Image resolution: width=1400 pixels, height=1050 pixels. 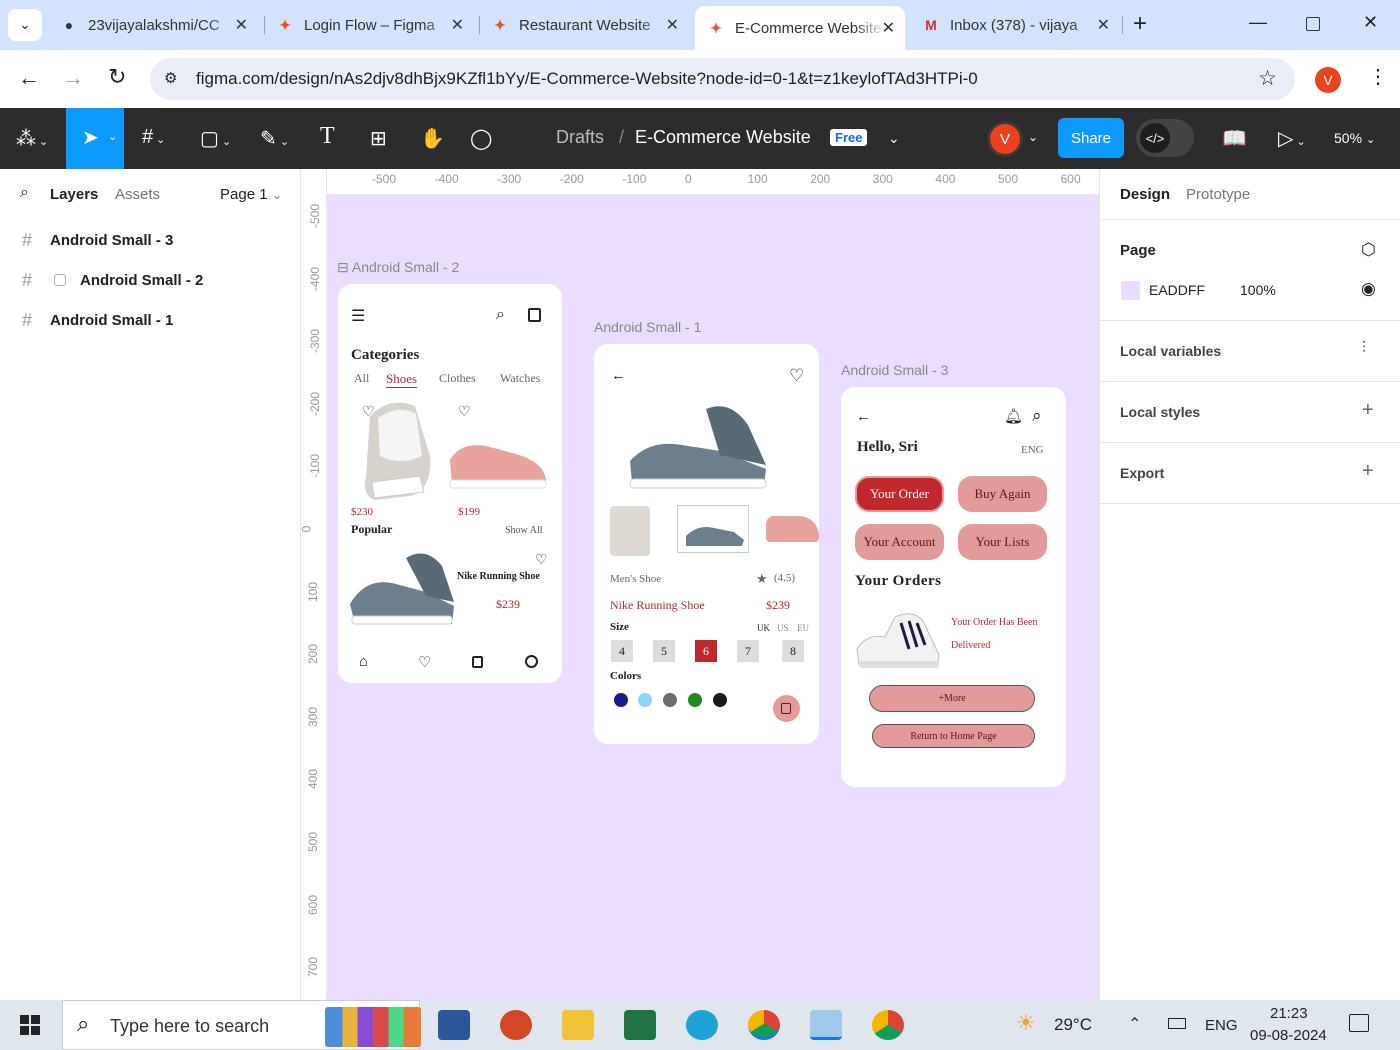 I want to click on dev-mode-toggle: </>, so click(x=1165, y=138).